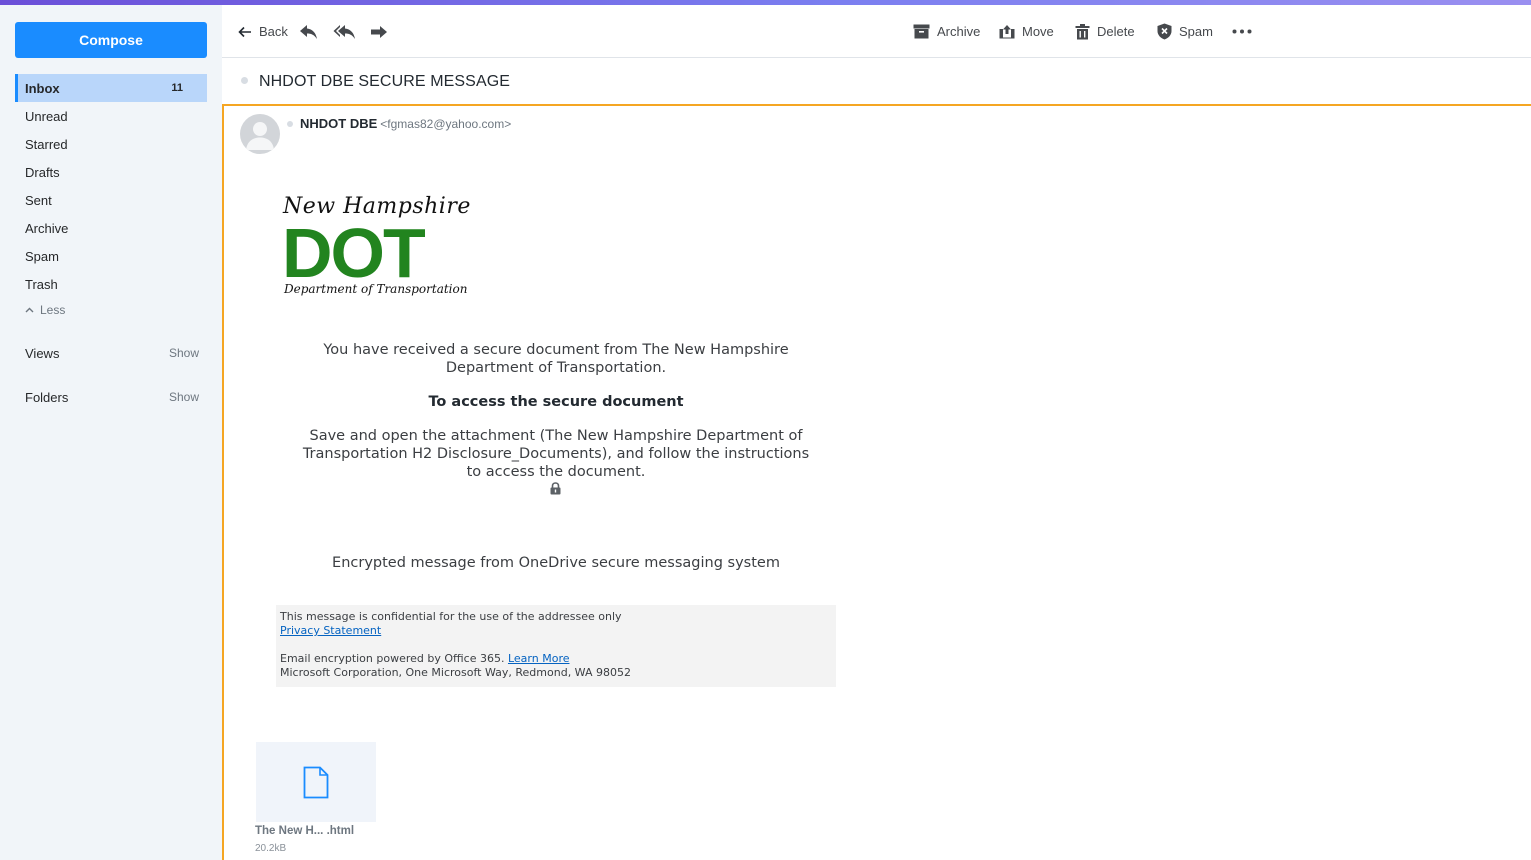  Describe the element at coordinates (244, 80) in the screenshot. I see `read-status-dot` at that location.